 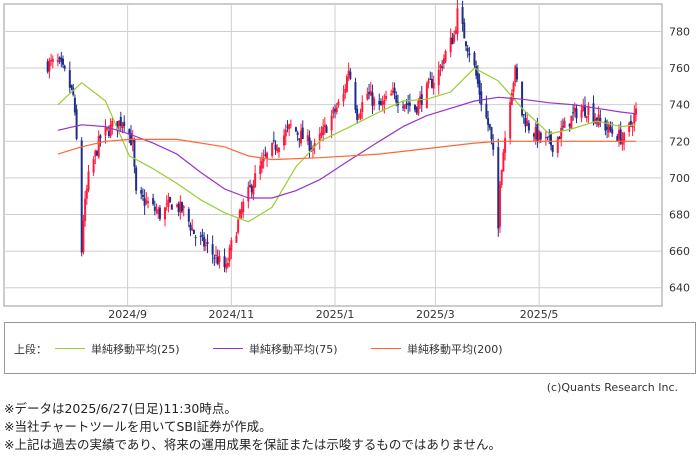 I want to click on x-axis-ticks: 2024/9 2024/11 2025/1 2025/3 2025/5, so click(x=333, y=314).